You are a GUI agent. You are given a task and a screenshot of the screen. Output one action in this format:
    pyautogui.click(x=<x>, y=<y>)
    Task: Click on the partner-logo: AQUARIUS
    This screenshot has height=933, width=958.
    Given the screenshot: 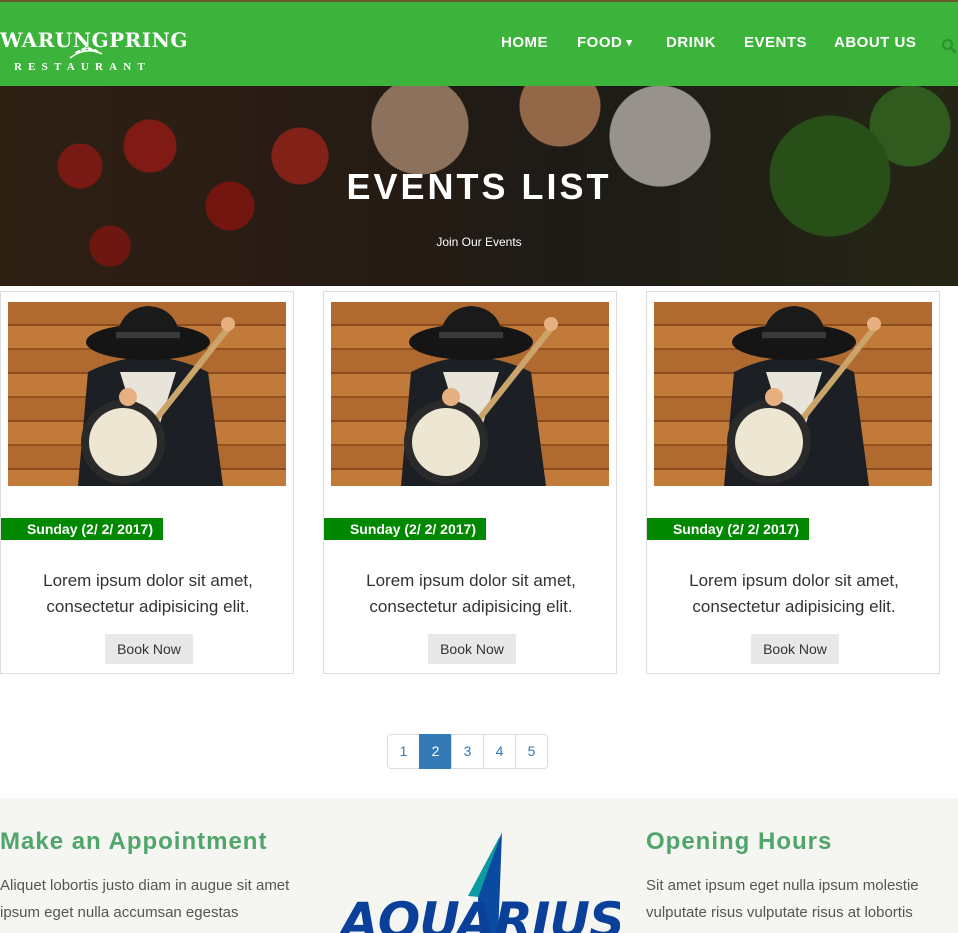 What is the action you would take?
    pyautogui.click(x=480, y=882)
    